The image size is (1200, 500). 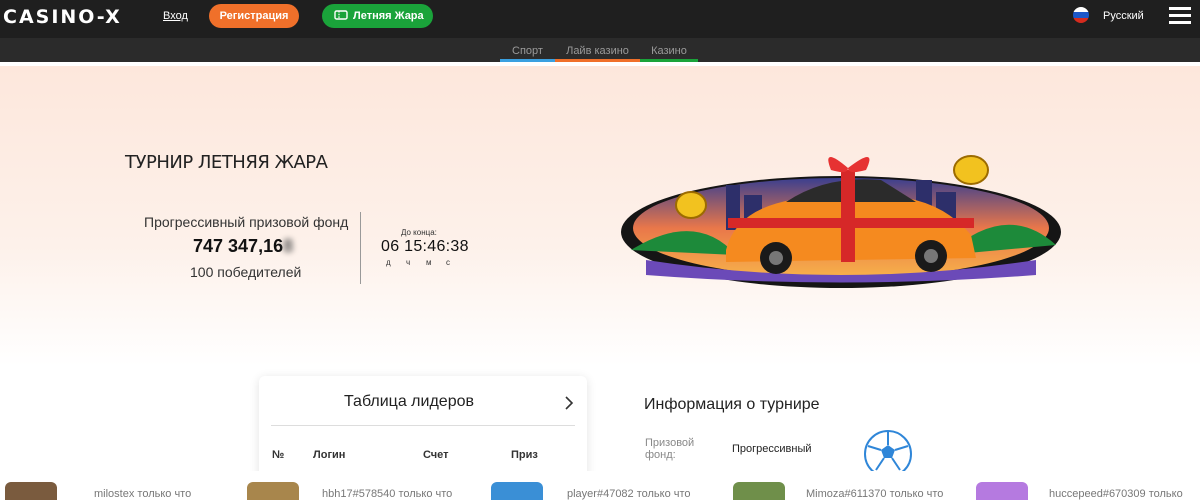 I want to click on tab-live-casino: Лайв казино, so click(x=597, y=50).